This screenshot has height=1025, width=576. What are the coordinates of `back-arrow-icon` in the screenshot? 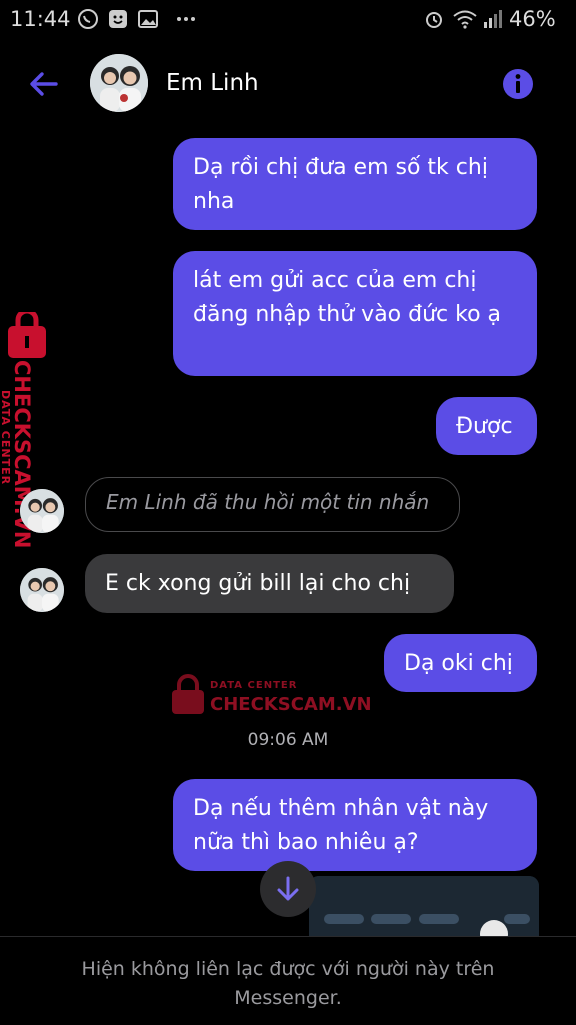 It's located at (44, 84).